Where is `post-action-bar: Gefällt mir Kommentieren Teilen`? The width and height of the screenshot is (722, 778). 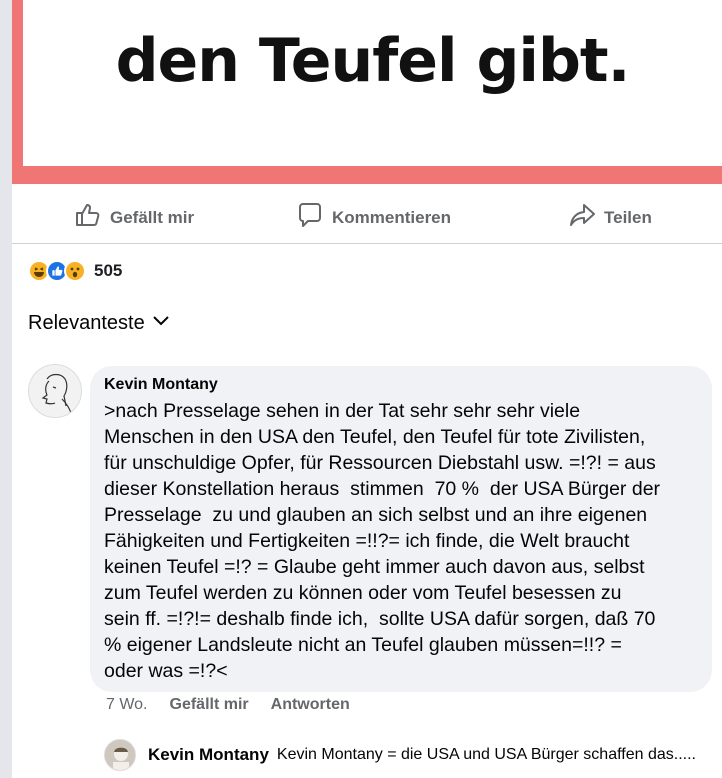 post-action-bar: Gefällt mir Kommentieren Teilen is located at coordinates (367, 214).